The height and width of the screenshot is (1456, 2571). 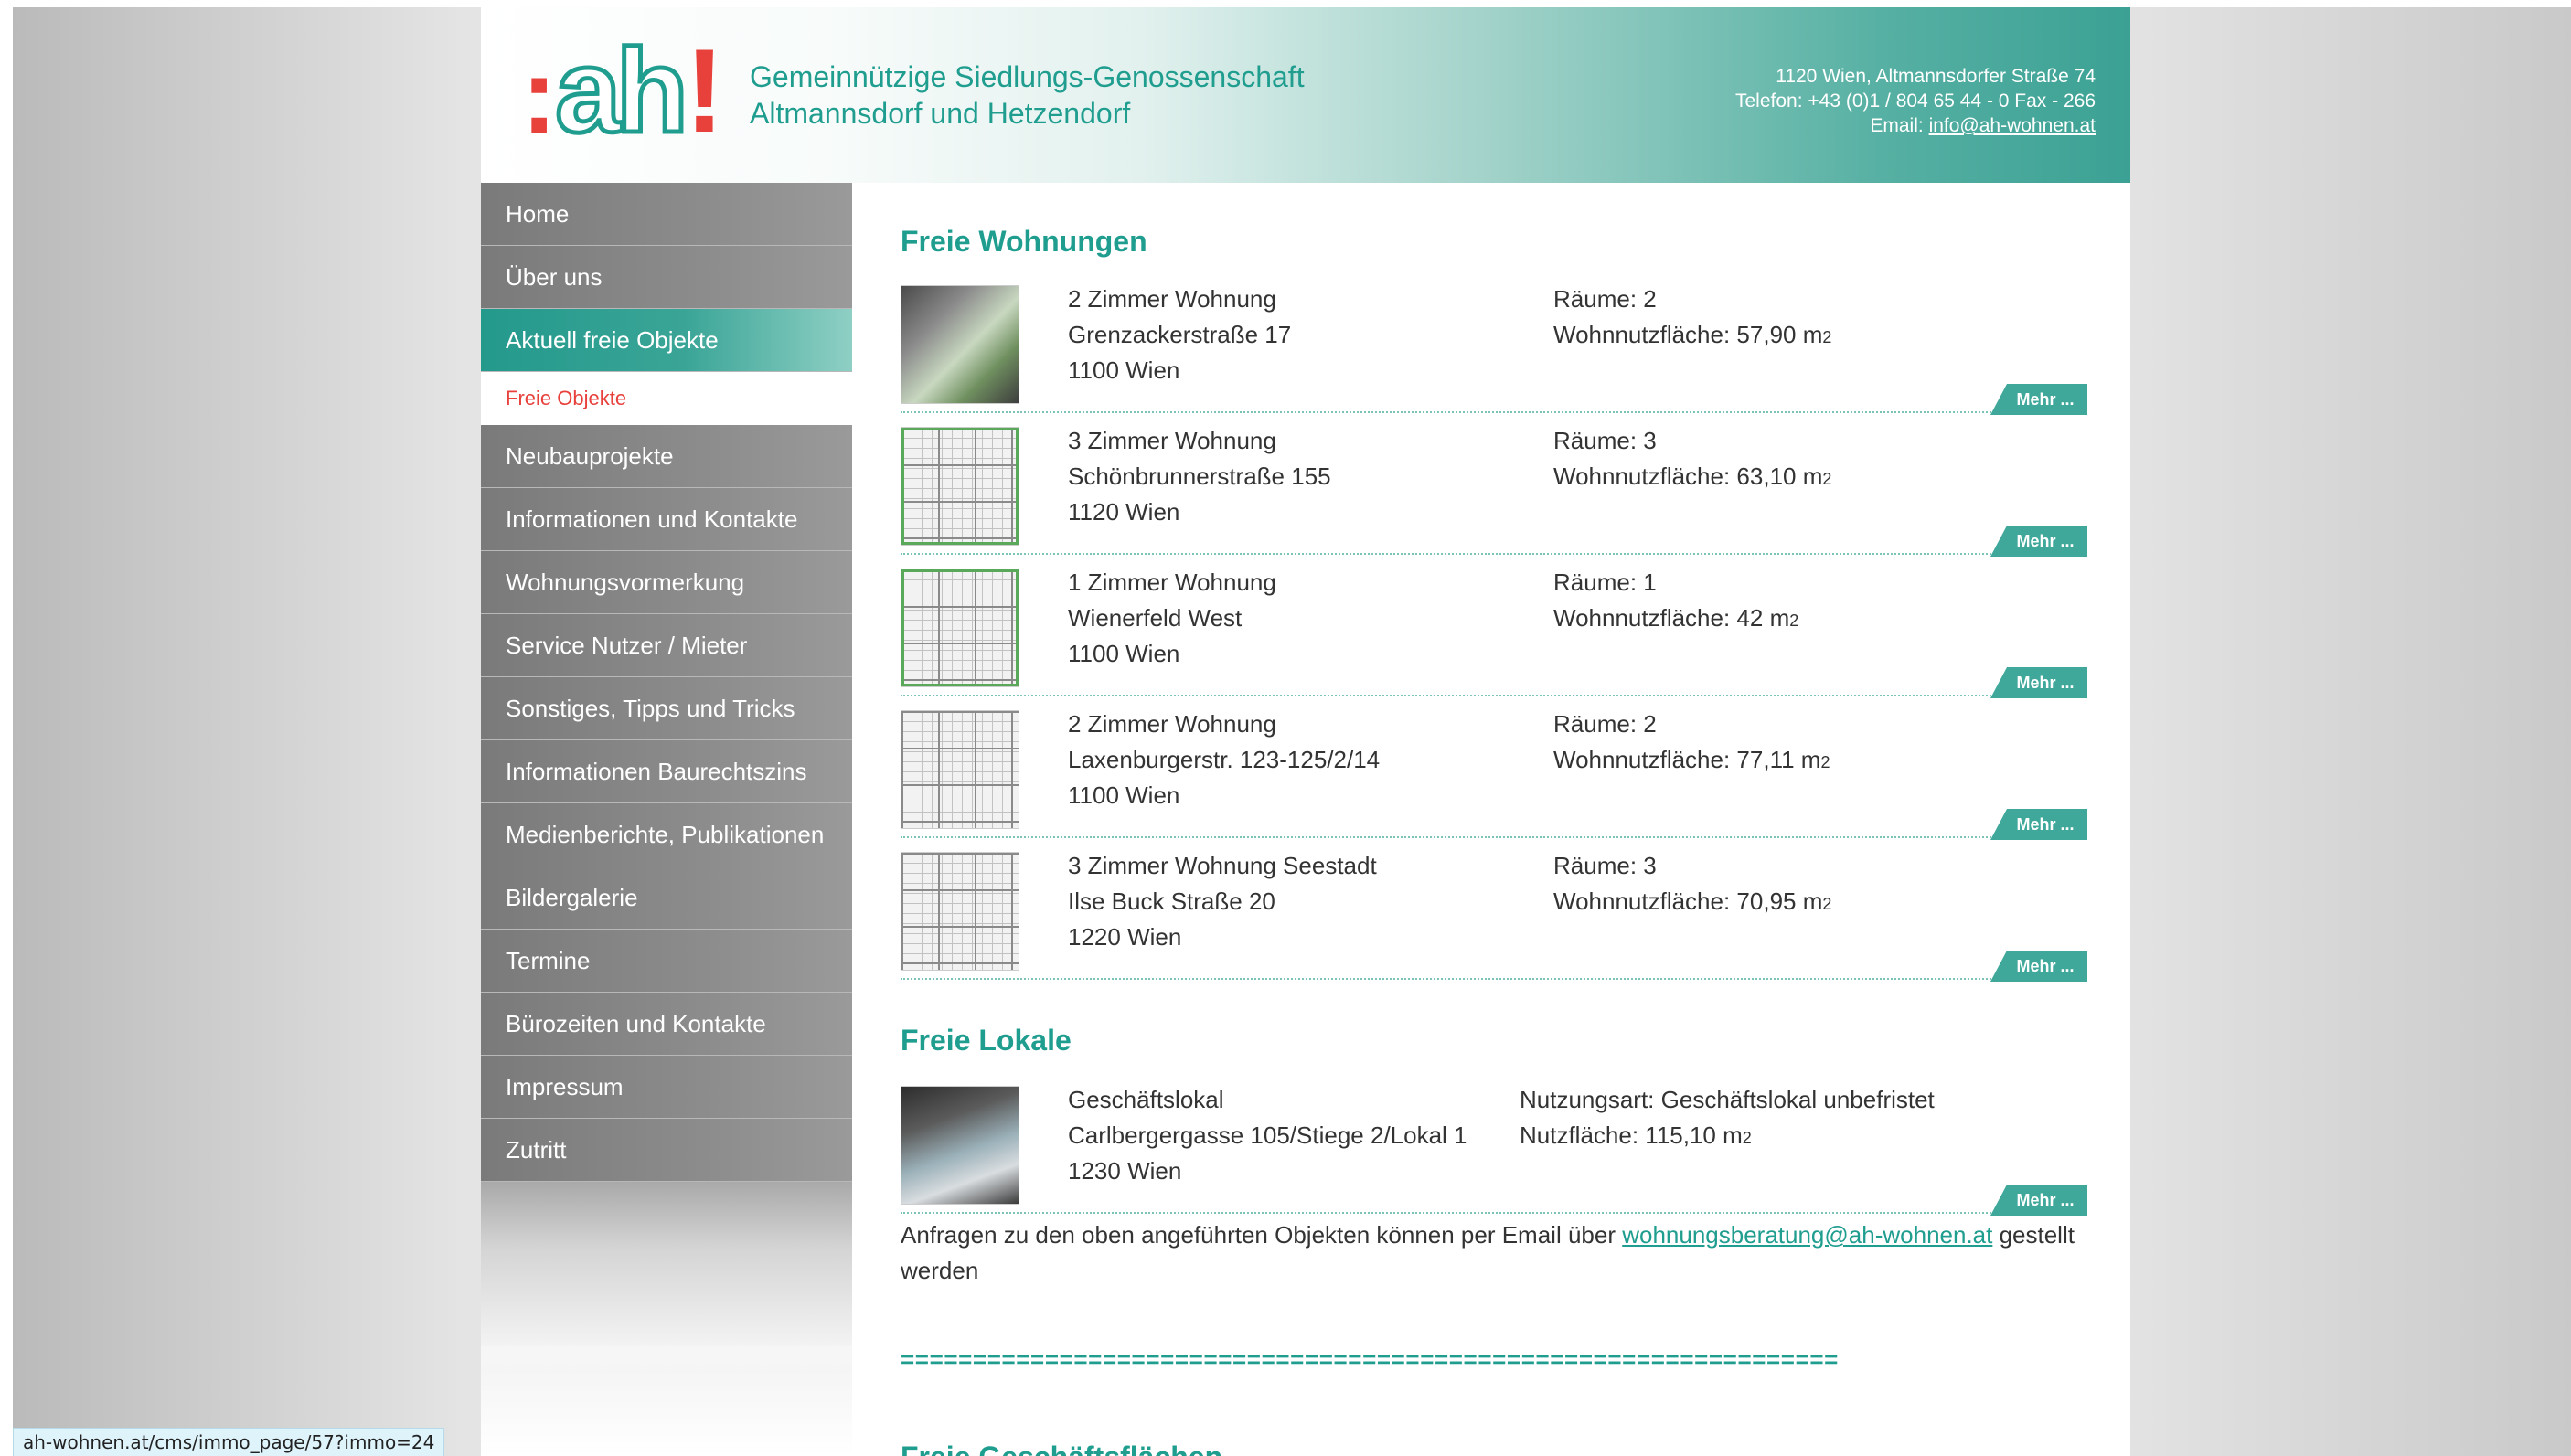 What do you see at coordinates (1807, 1235) in the screenshot?
I see `inquiry-email-link: wohnungsberatung@ah-wohnen.at` at bounding box center [1807, 1235].